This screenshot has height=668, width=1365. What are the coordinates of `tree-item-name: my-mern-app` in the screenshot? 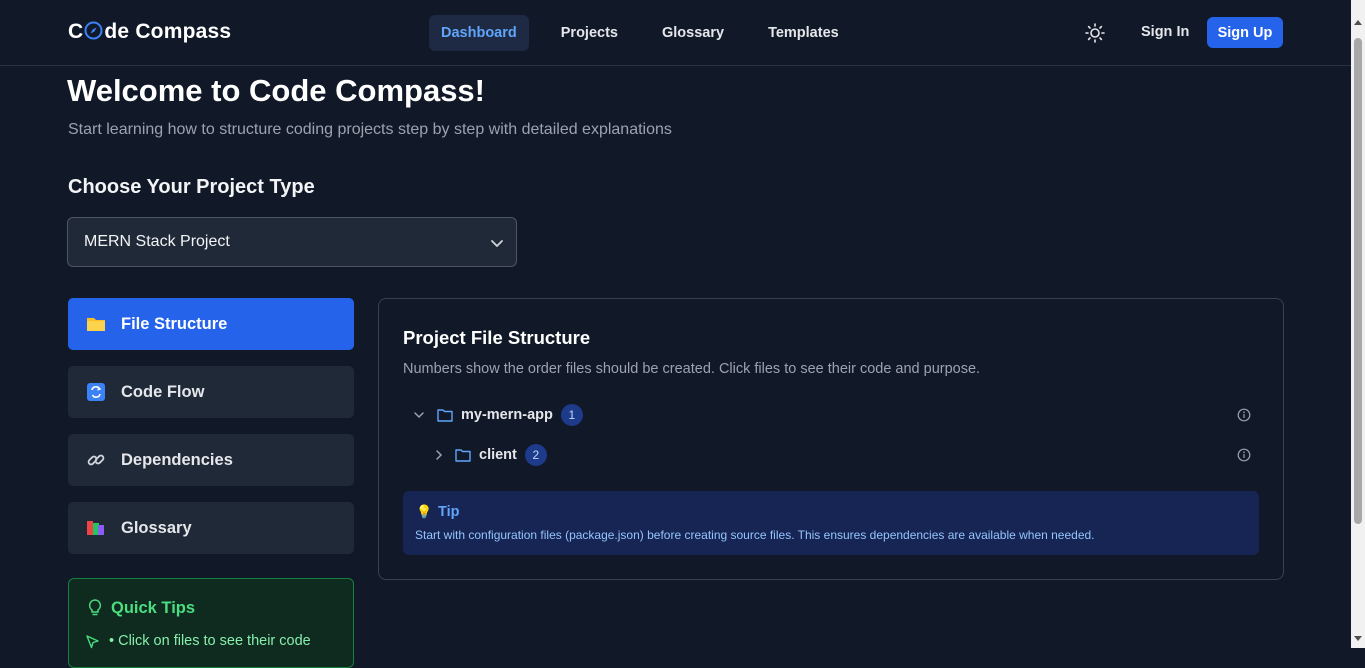 It's located at (507, 415).